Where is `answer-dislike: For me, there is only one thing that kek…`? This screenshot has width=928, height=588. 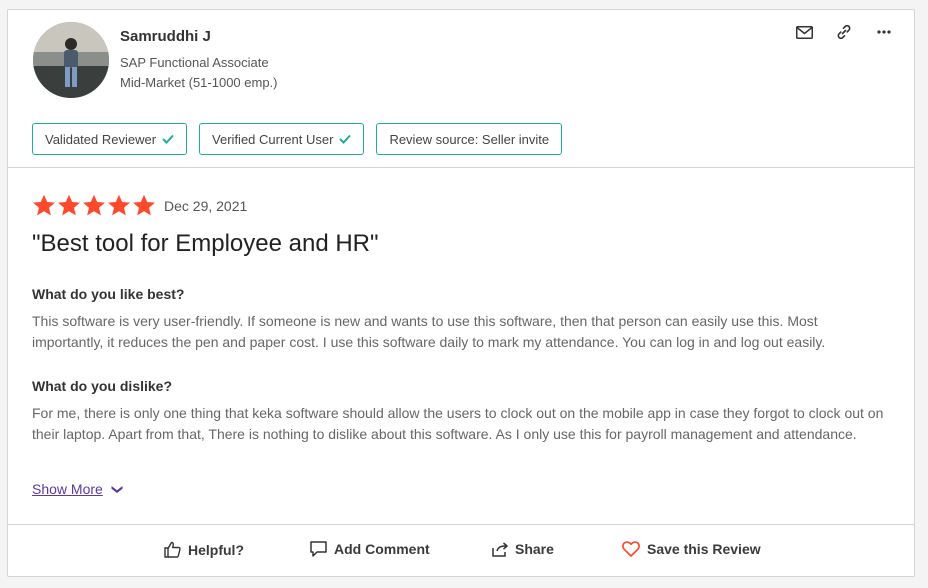
answer-dislike: For me, there is only one thing that kek… is located at coordinates (458, 423).